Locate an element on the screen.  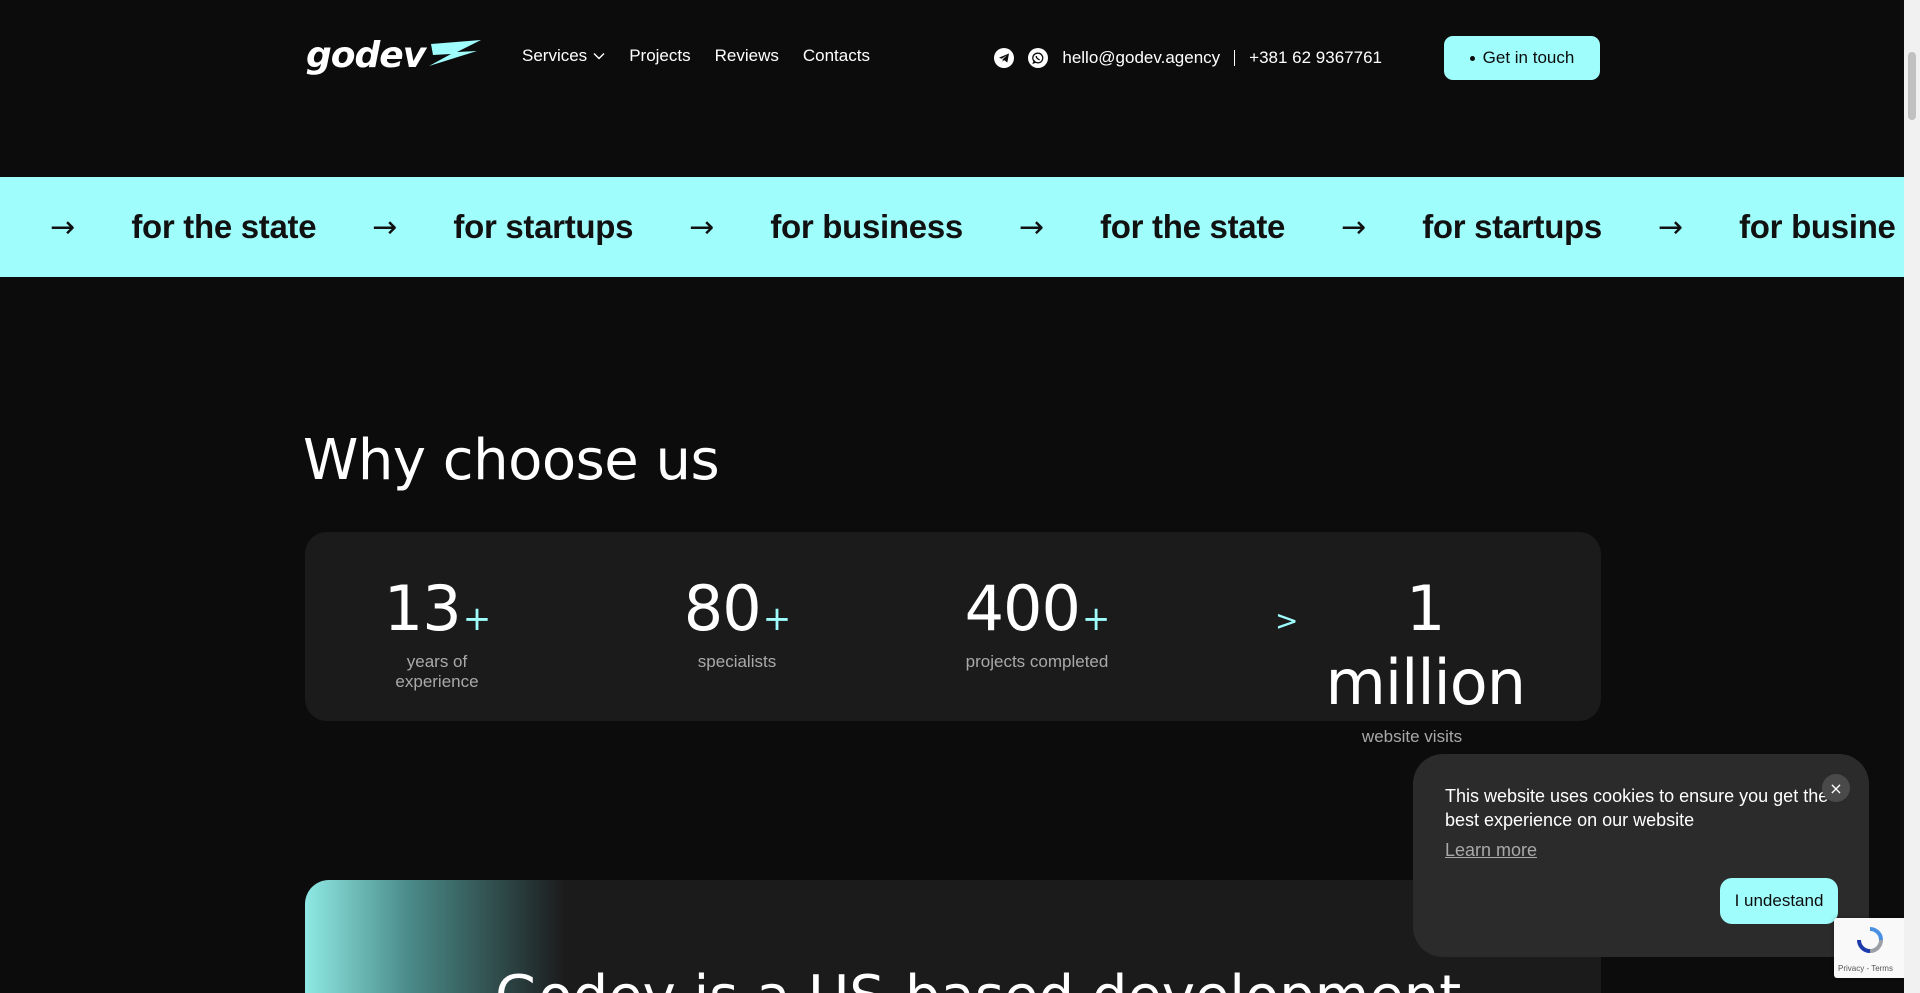
stat-value-row: >1 million is located at coordinates (1412, 646).